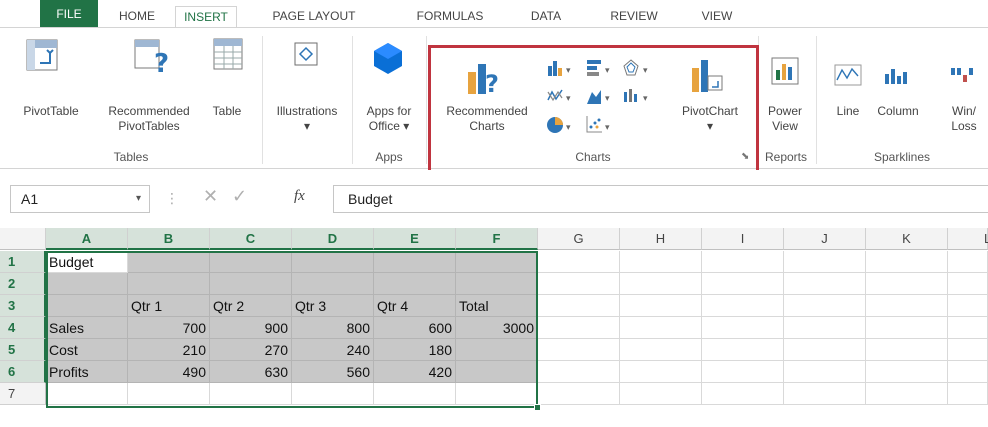 This screenshot has height=427, width=988. Describe the element at coordinates (546, 17) in the screenshot. I see `tab-data: DATA` at that location.